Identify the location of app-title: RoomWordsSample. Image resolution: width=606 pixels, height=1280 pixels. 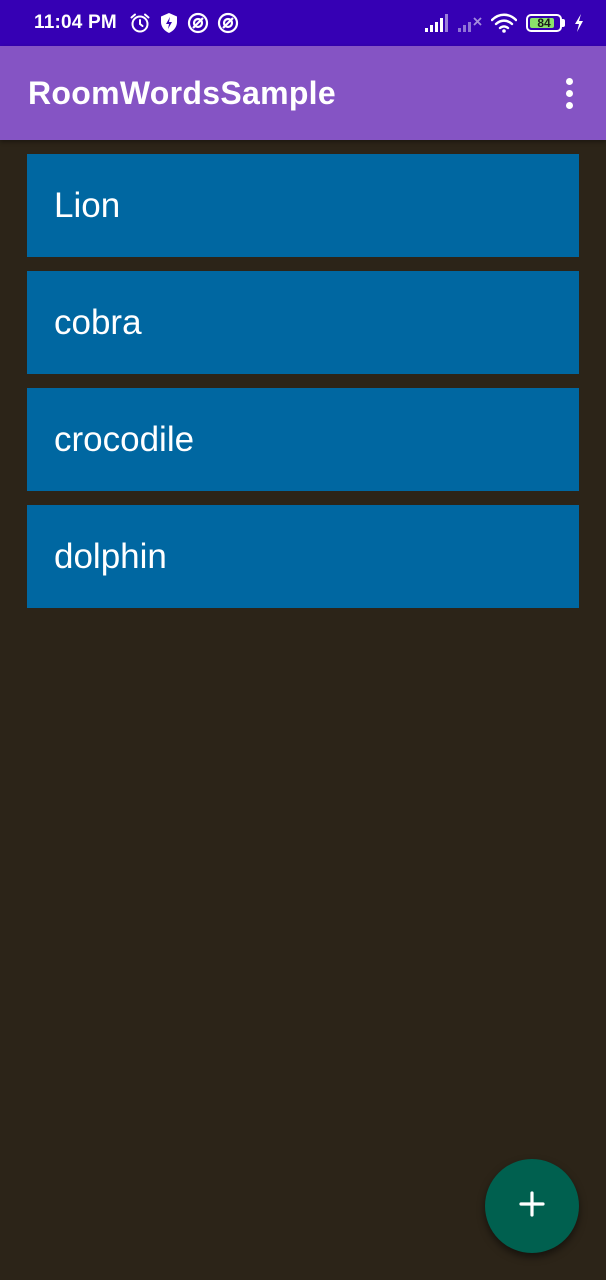
(182, 92).